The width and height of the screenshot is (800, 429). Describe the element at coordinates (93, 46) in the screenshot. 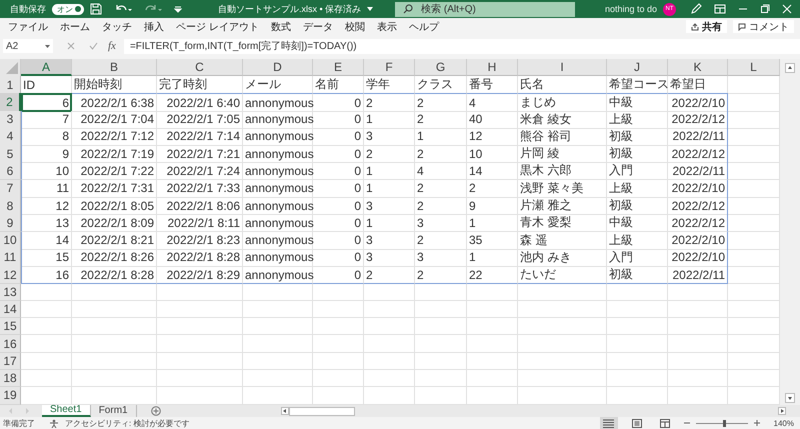

I see `check-icon` at that location.